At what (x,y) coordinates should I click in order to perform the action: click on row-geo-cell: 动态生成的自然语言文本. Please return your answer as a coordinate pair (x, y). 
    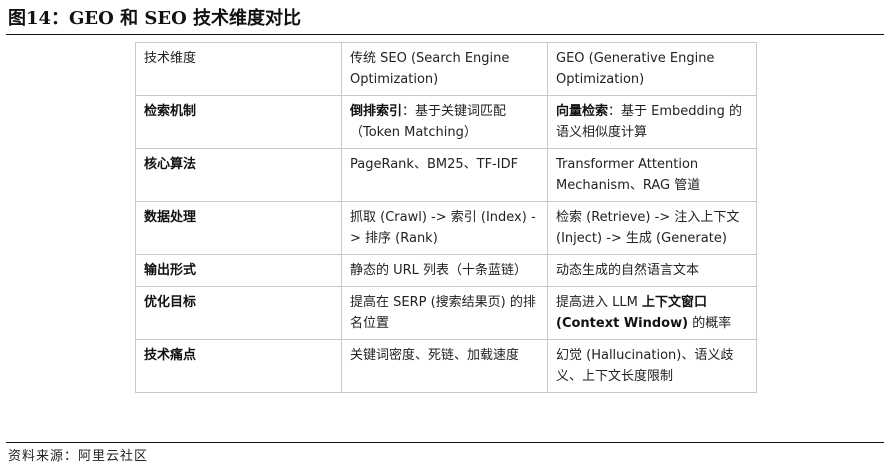
    Looking at the image, I should click on (652, 270).